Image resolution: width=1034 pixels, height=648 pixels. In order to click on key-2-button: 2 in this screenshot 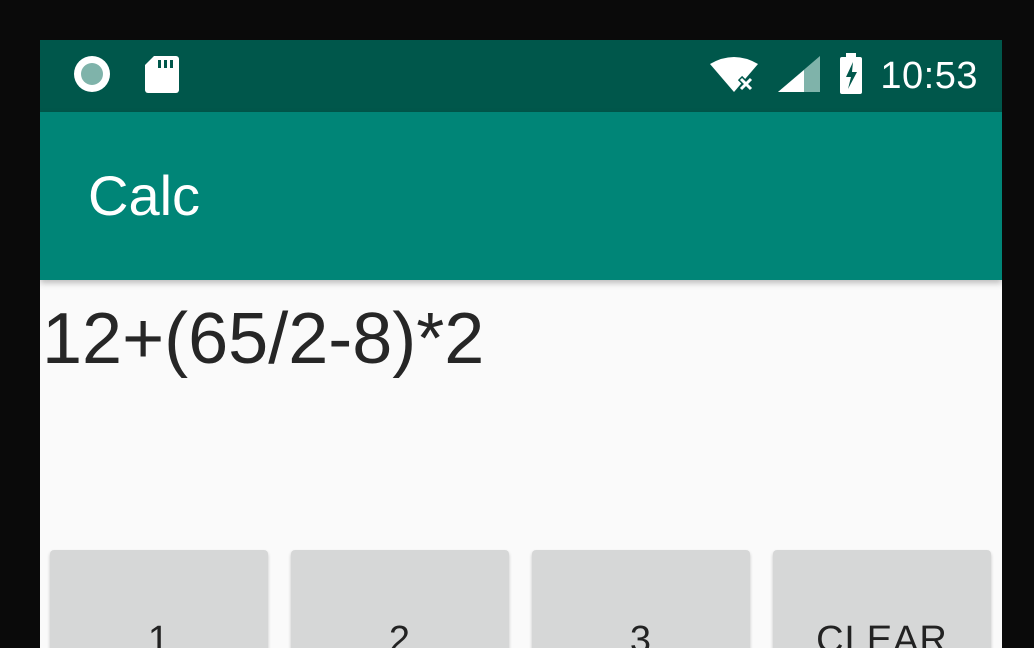, I will do `click(400, 599)`.